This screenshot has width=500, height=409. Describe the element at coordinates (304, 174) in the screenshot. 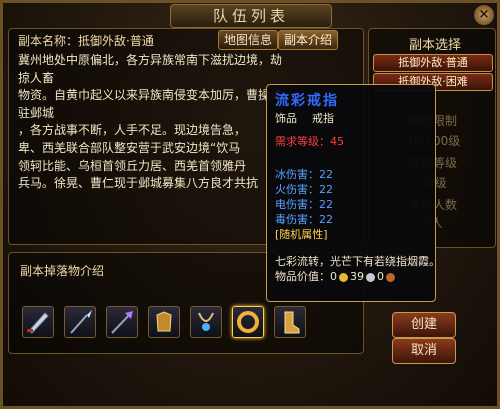

I see `item-stat-ice: 冰伤害：22` at that location.